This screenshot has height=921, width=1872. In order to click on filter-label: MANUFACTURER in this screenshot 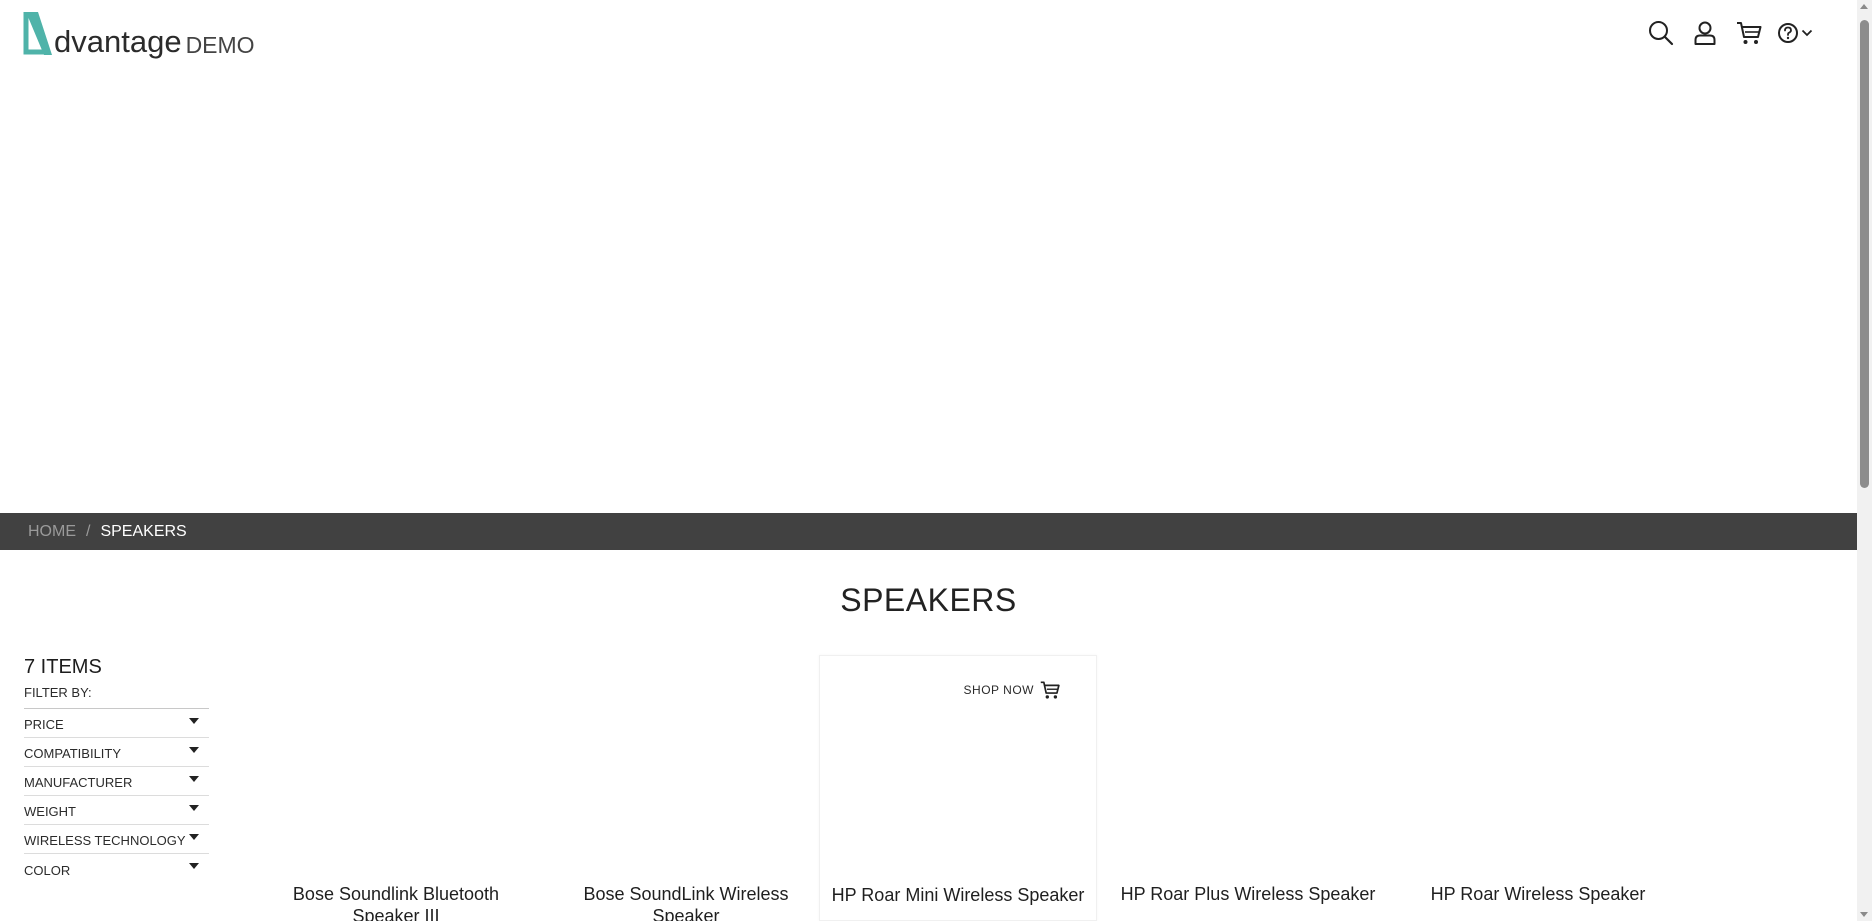, I will do `click(78, 782)`.